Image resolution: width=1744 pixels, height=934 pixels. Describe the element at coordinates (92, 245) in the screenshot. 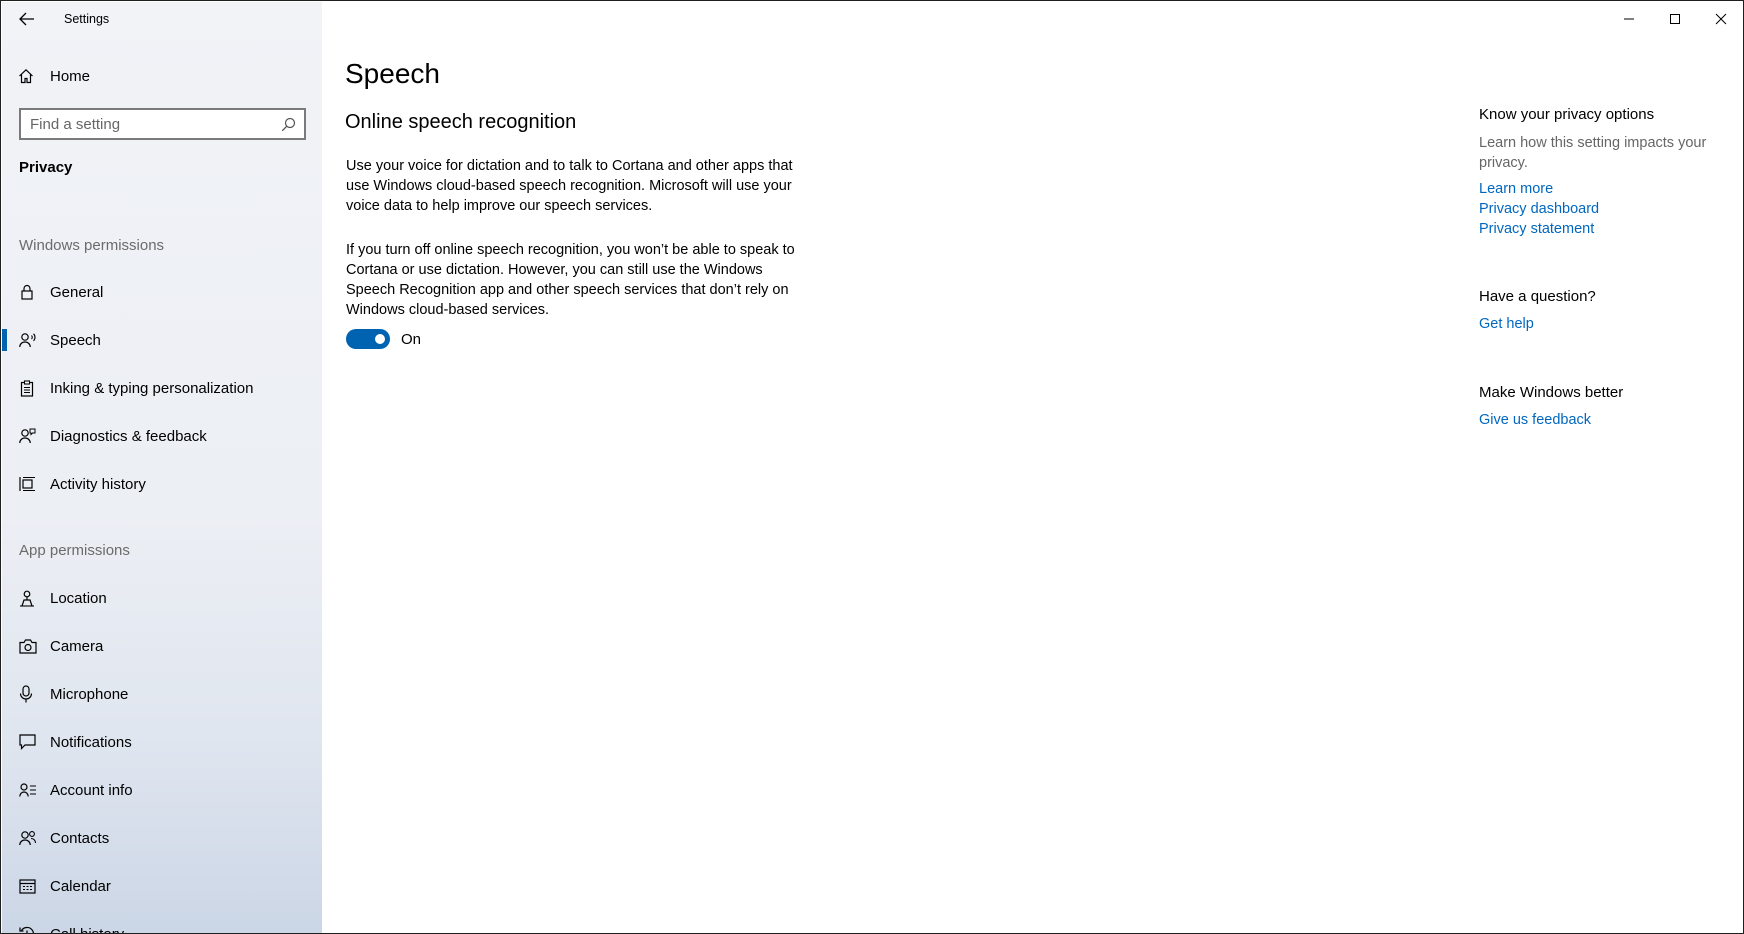

I see `windows-permissions-header: Windows permissions` at that location.